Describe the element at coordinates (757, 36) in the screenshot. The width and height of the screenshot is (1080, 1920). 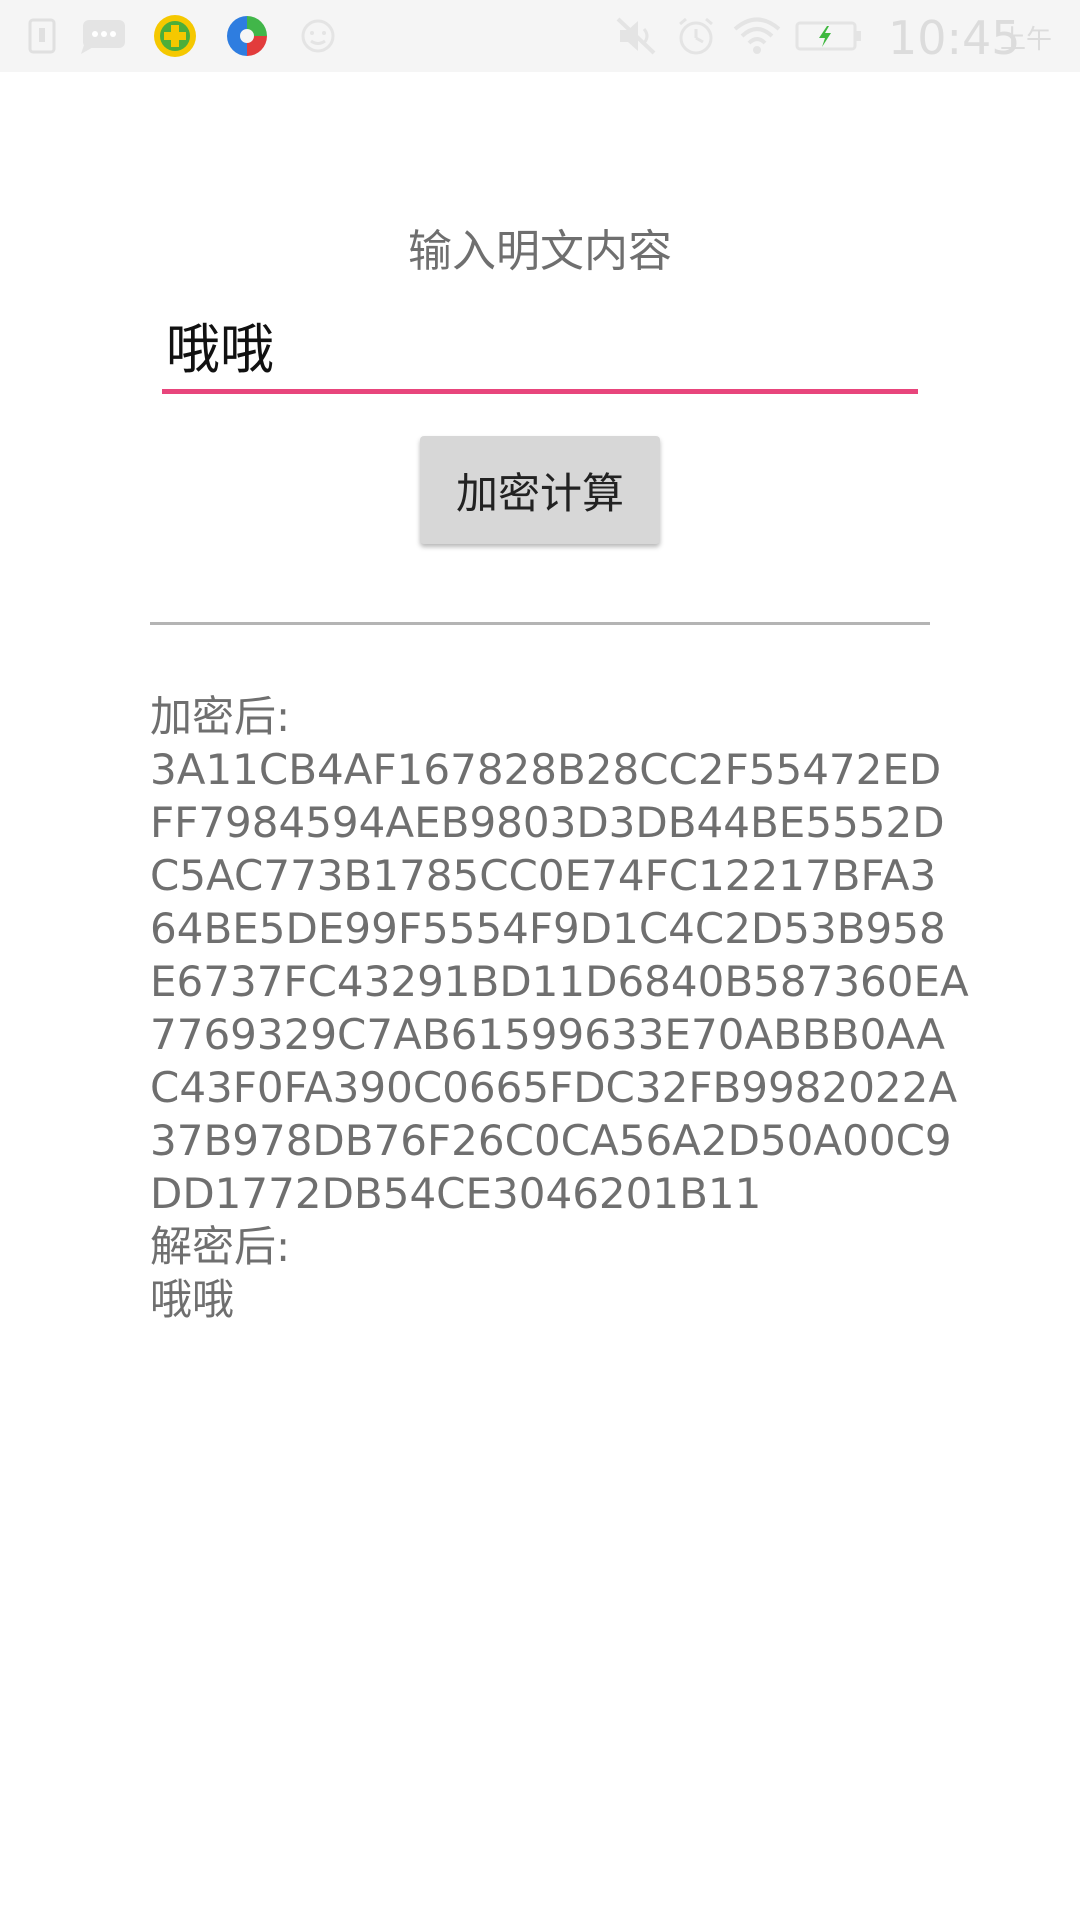
I see `wifi-icon` at that location.